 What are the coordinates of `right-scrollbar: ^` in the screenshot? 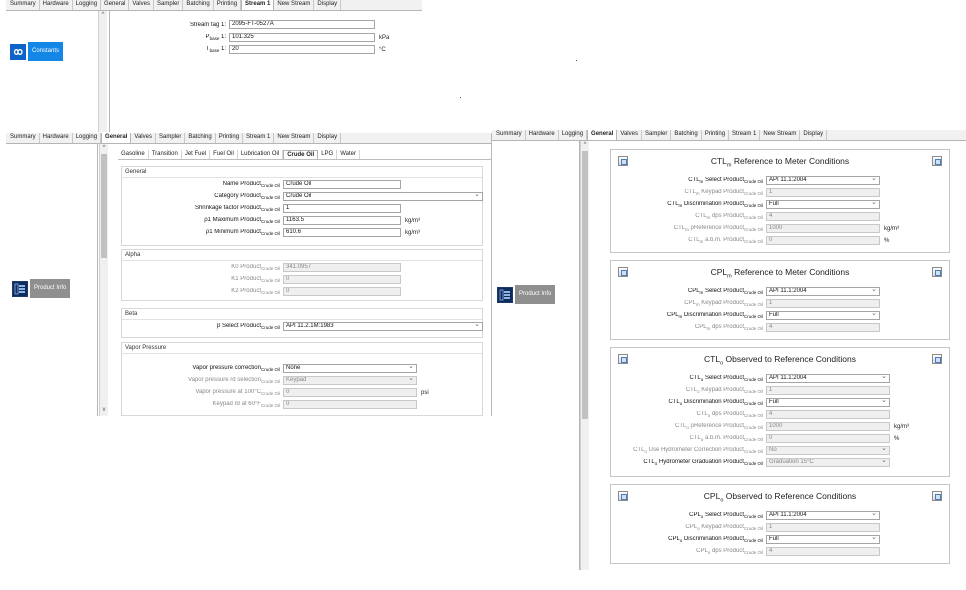 It's located at (584, 355).